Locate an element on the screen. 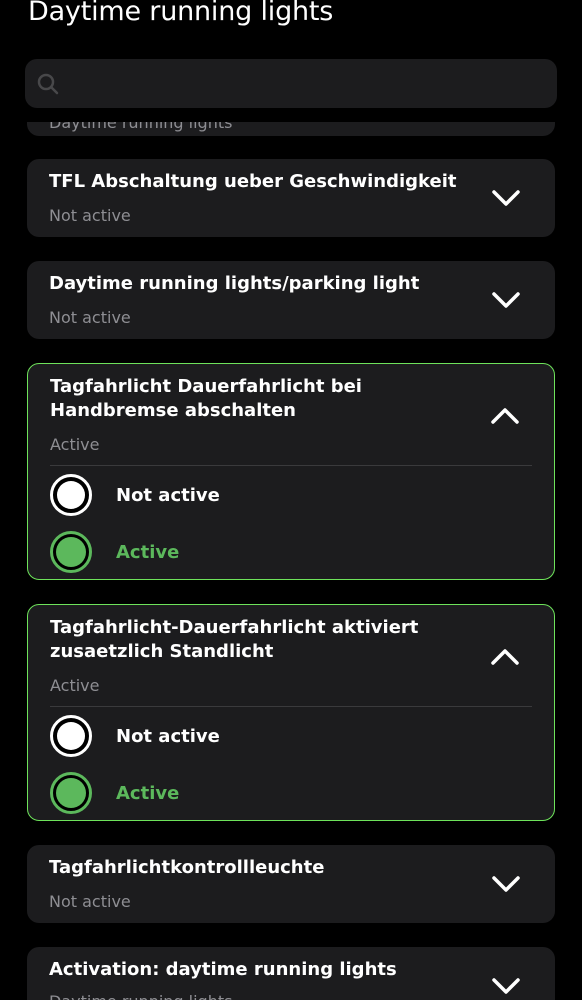 The image size is (582, 1000). setting-title: Tagfahrlichtkontrollleuchte is located at coordinates (187, 867).